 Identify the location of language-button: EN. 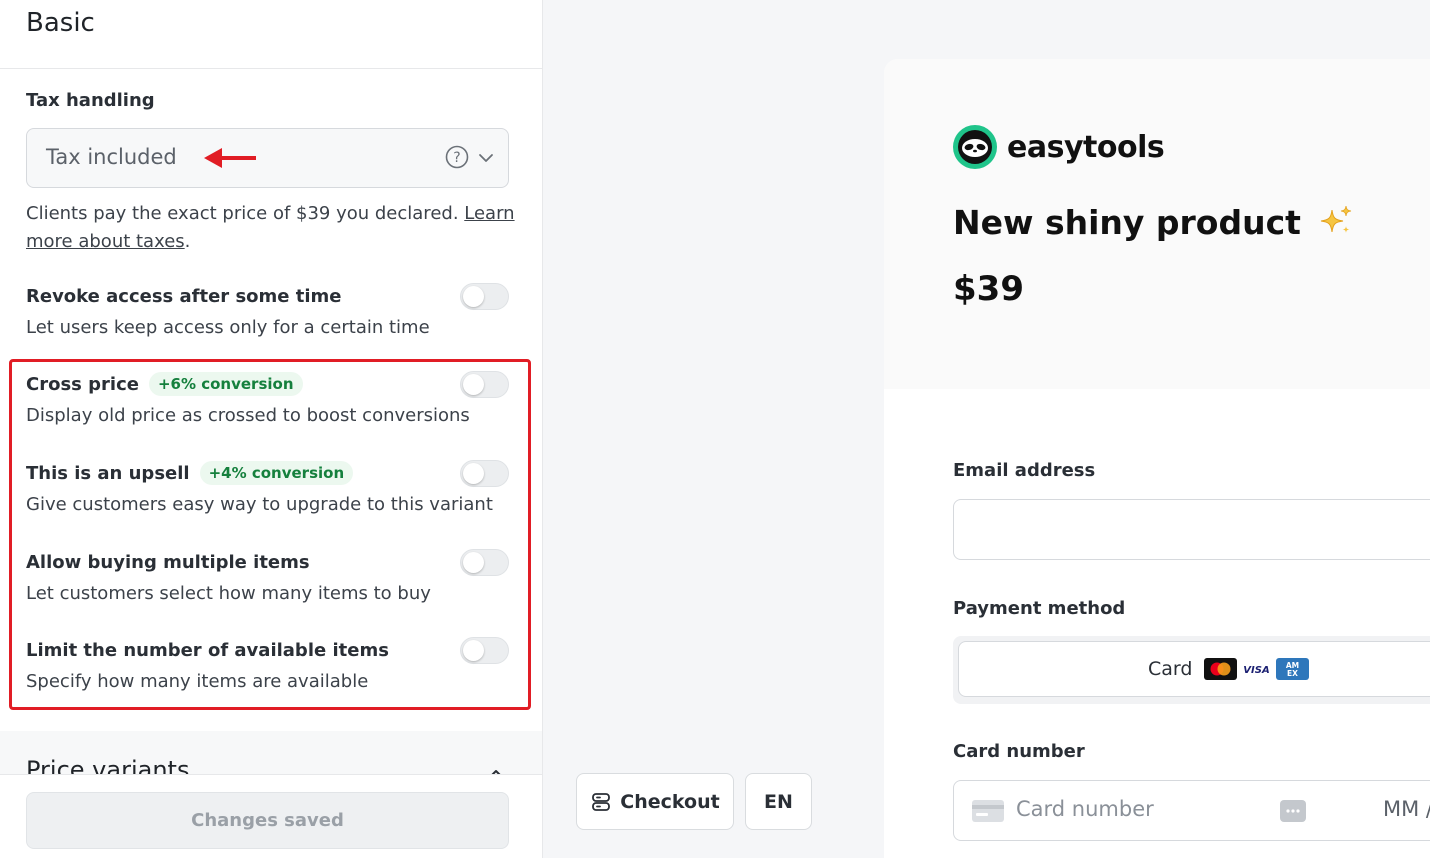
(778, 801).